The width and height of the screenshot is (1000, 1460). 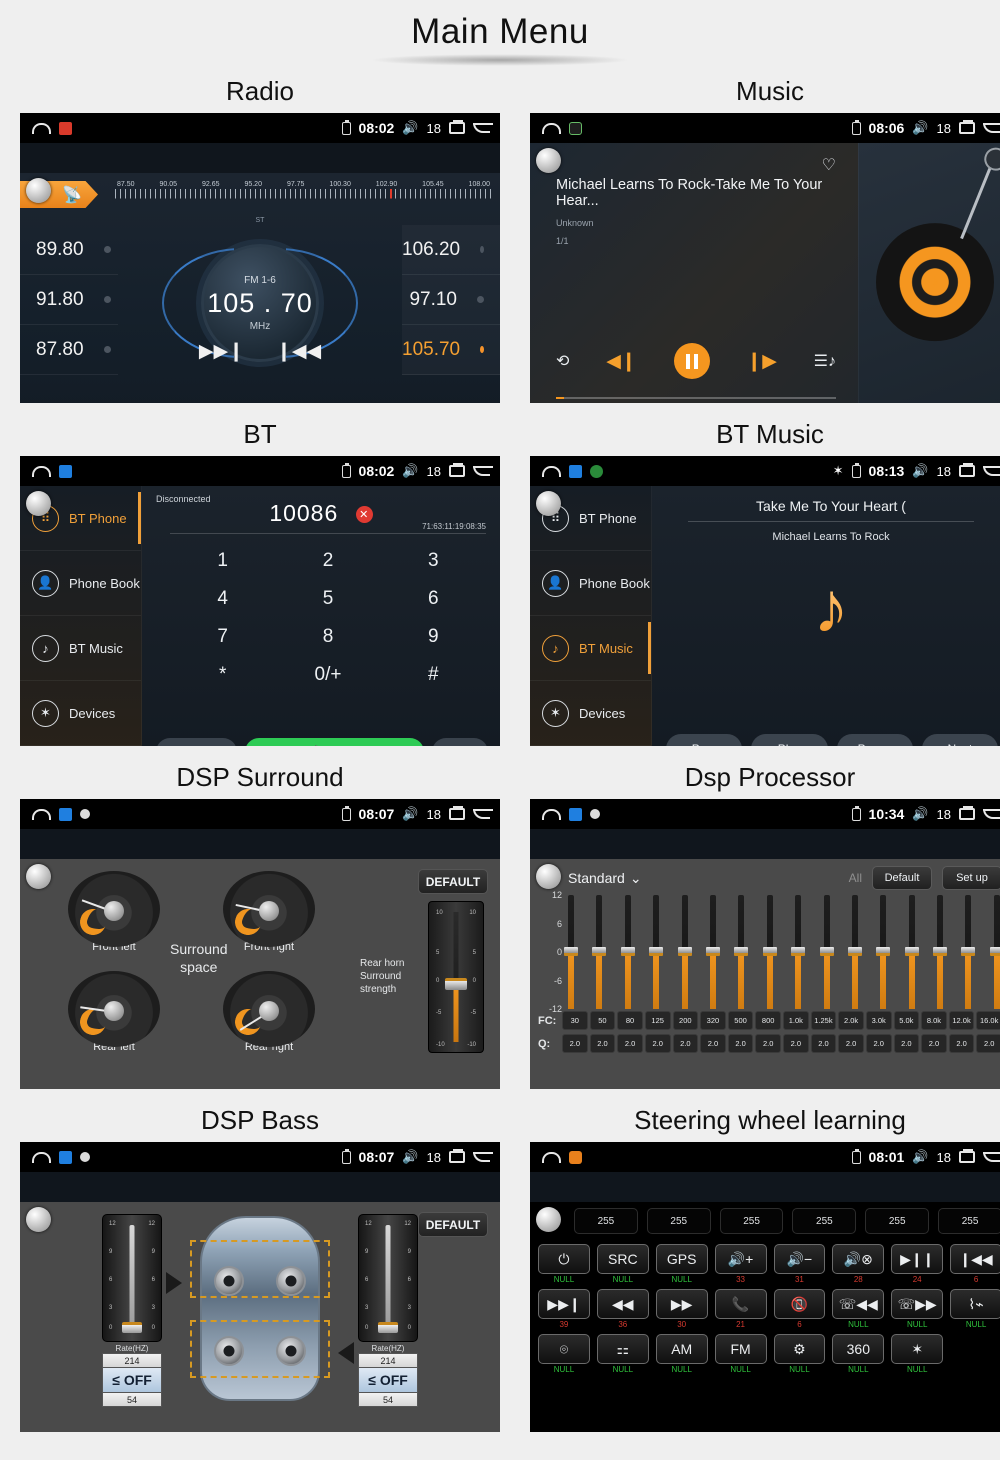 I want to click on preset-item: 89.80, so click(x=69, y=250).